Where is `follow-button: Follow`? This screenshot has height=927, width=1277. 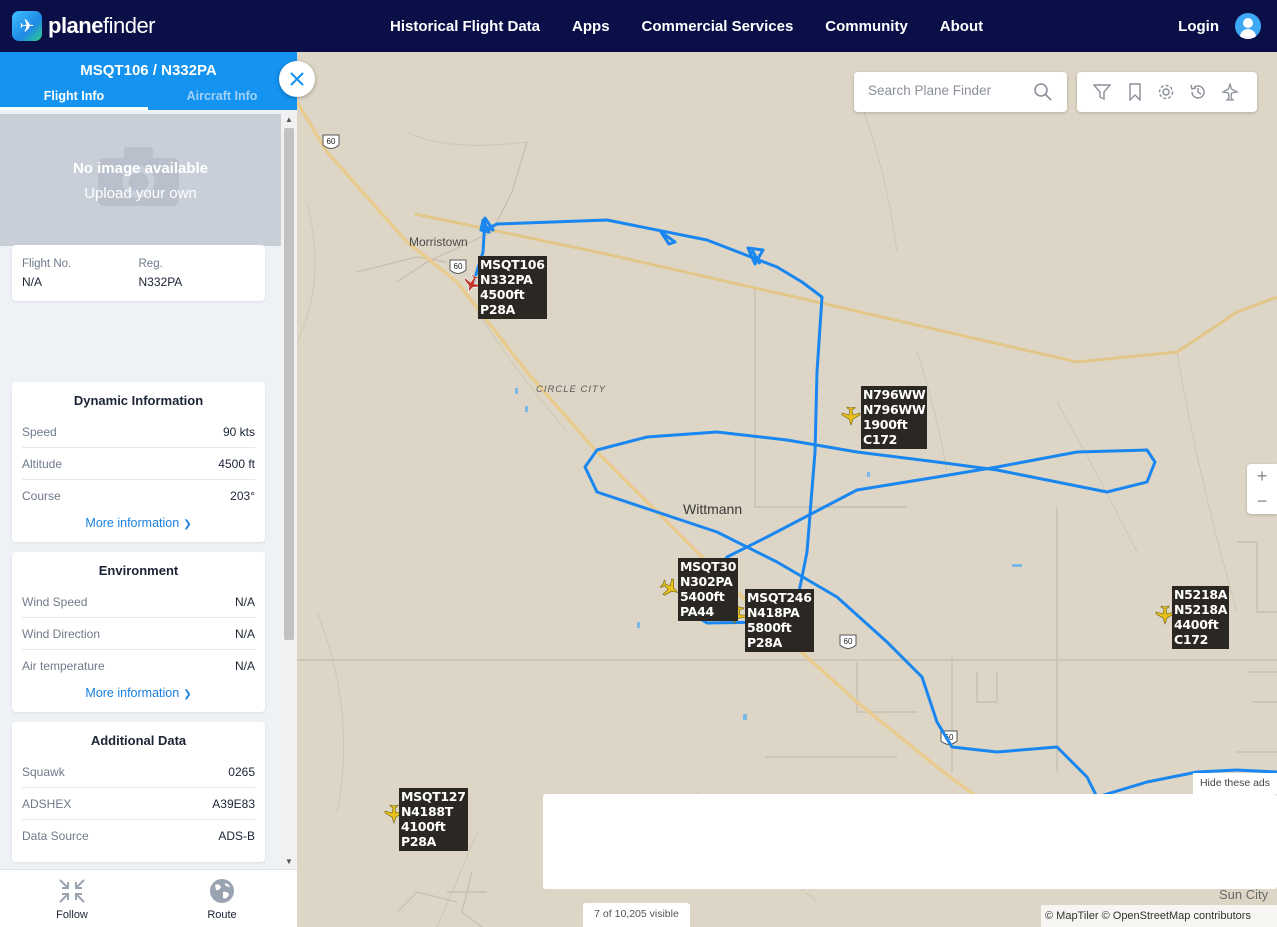
follow-button: Follow is located at coordinates (72, 899).